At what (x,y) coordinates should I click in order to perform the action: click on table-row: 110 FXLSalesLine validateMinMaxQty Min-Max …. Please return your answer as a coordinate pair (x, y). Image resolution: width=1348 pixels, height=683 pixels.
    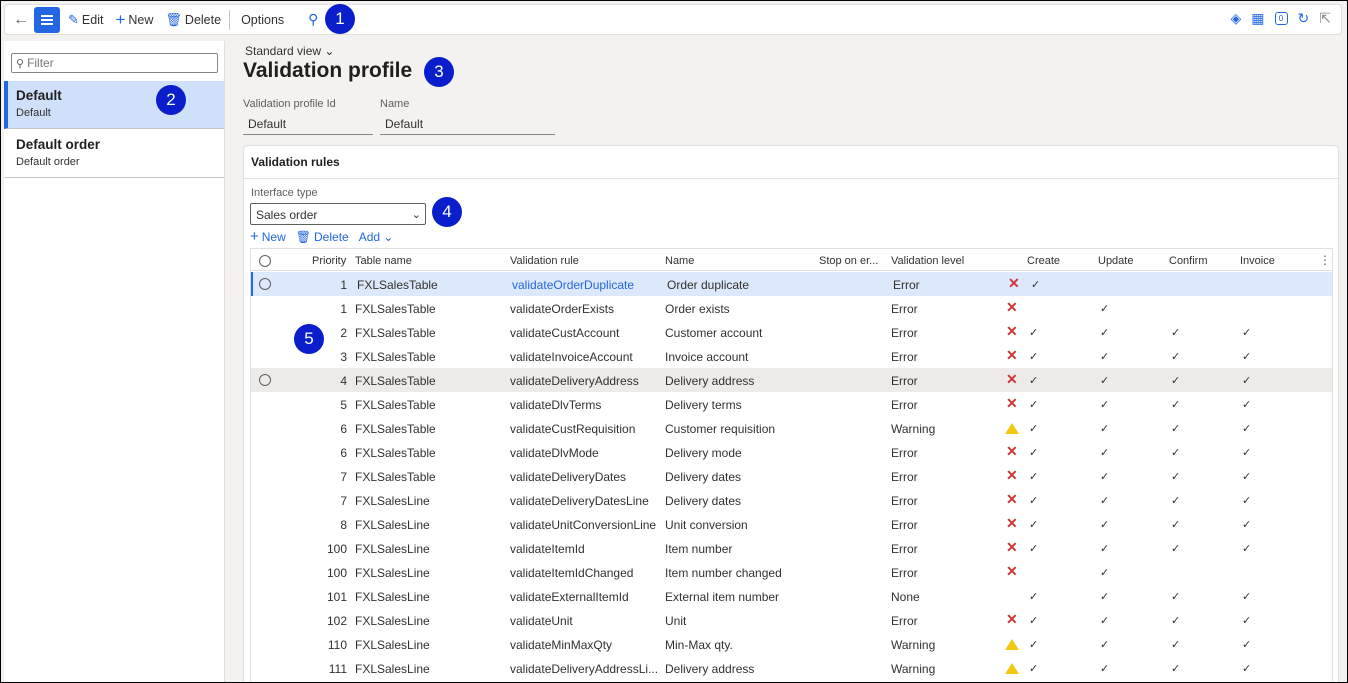
    Looking at the image, I should click on (791, 644).